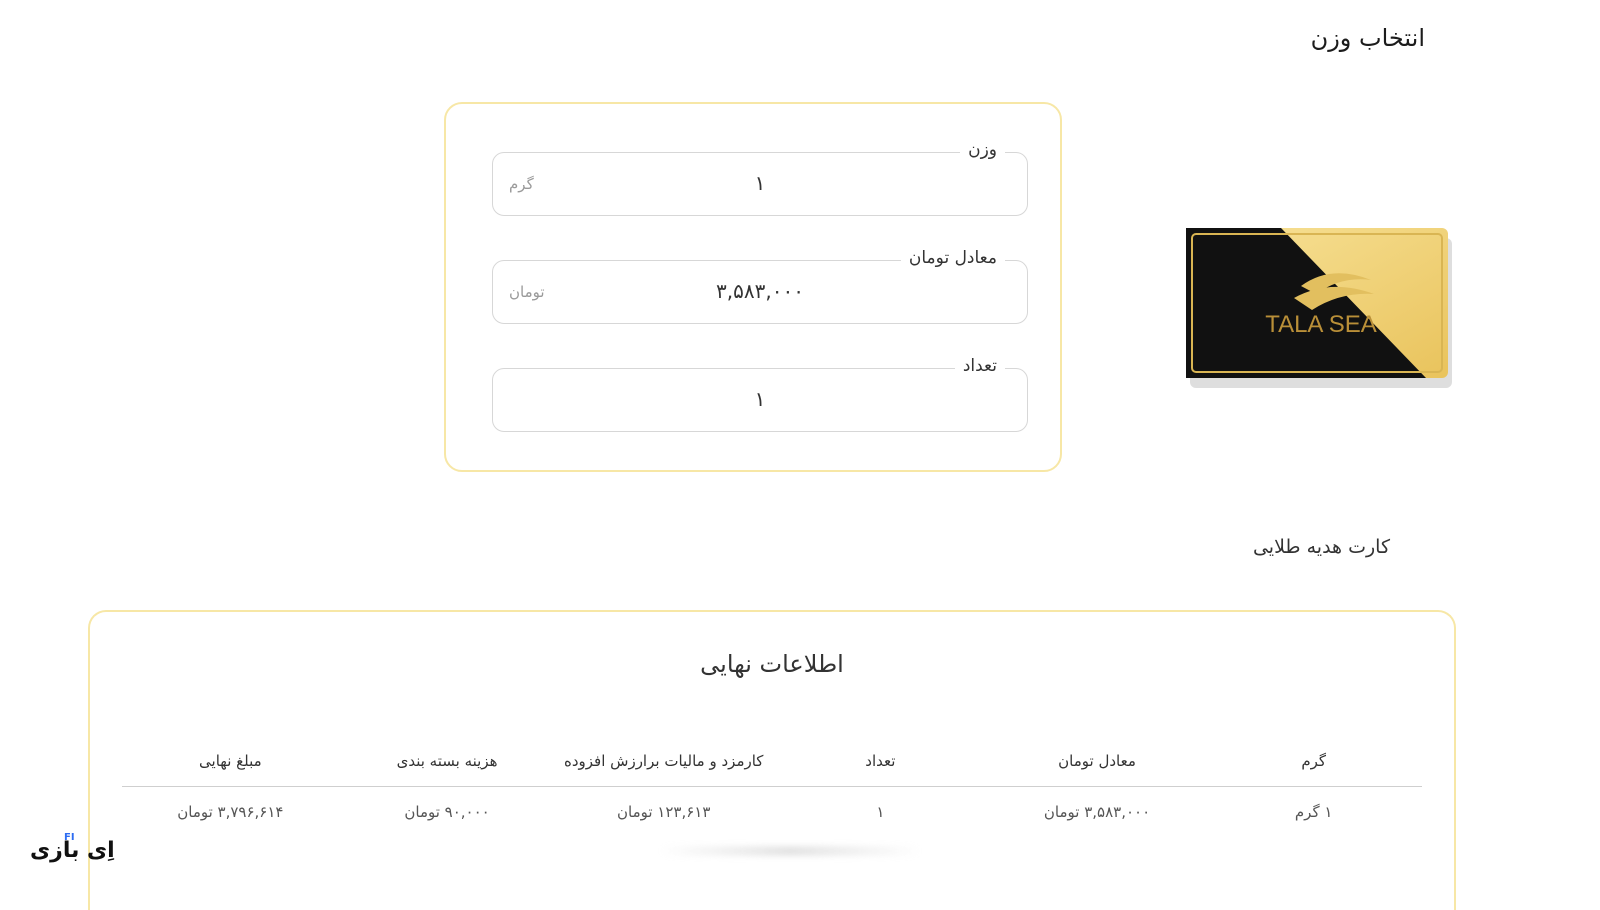  I want to click on count-field: تعداد ۱, so click(760, 394).